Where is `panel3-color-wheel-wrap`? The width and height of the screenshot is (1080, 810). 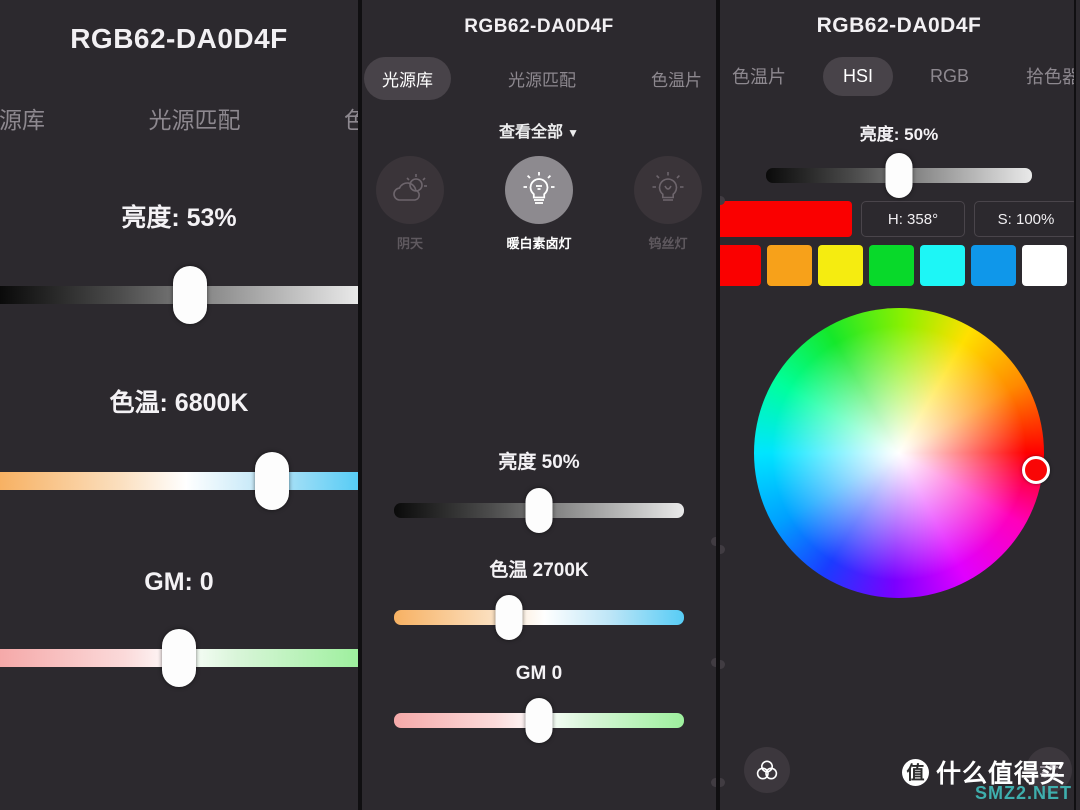
panel3-color-wheel-wrap is located at coordinates (902, 453).